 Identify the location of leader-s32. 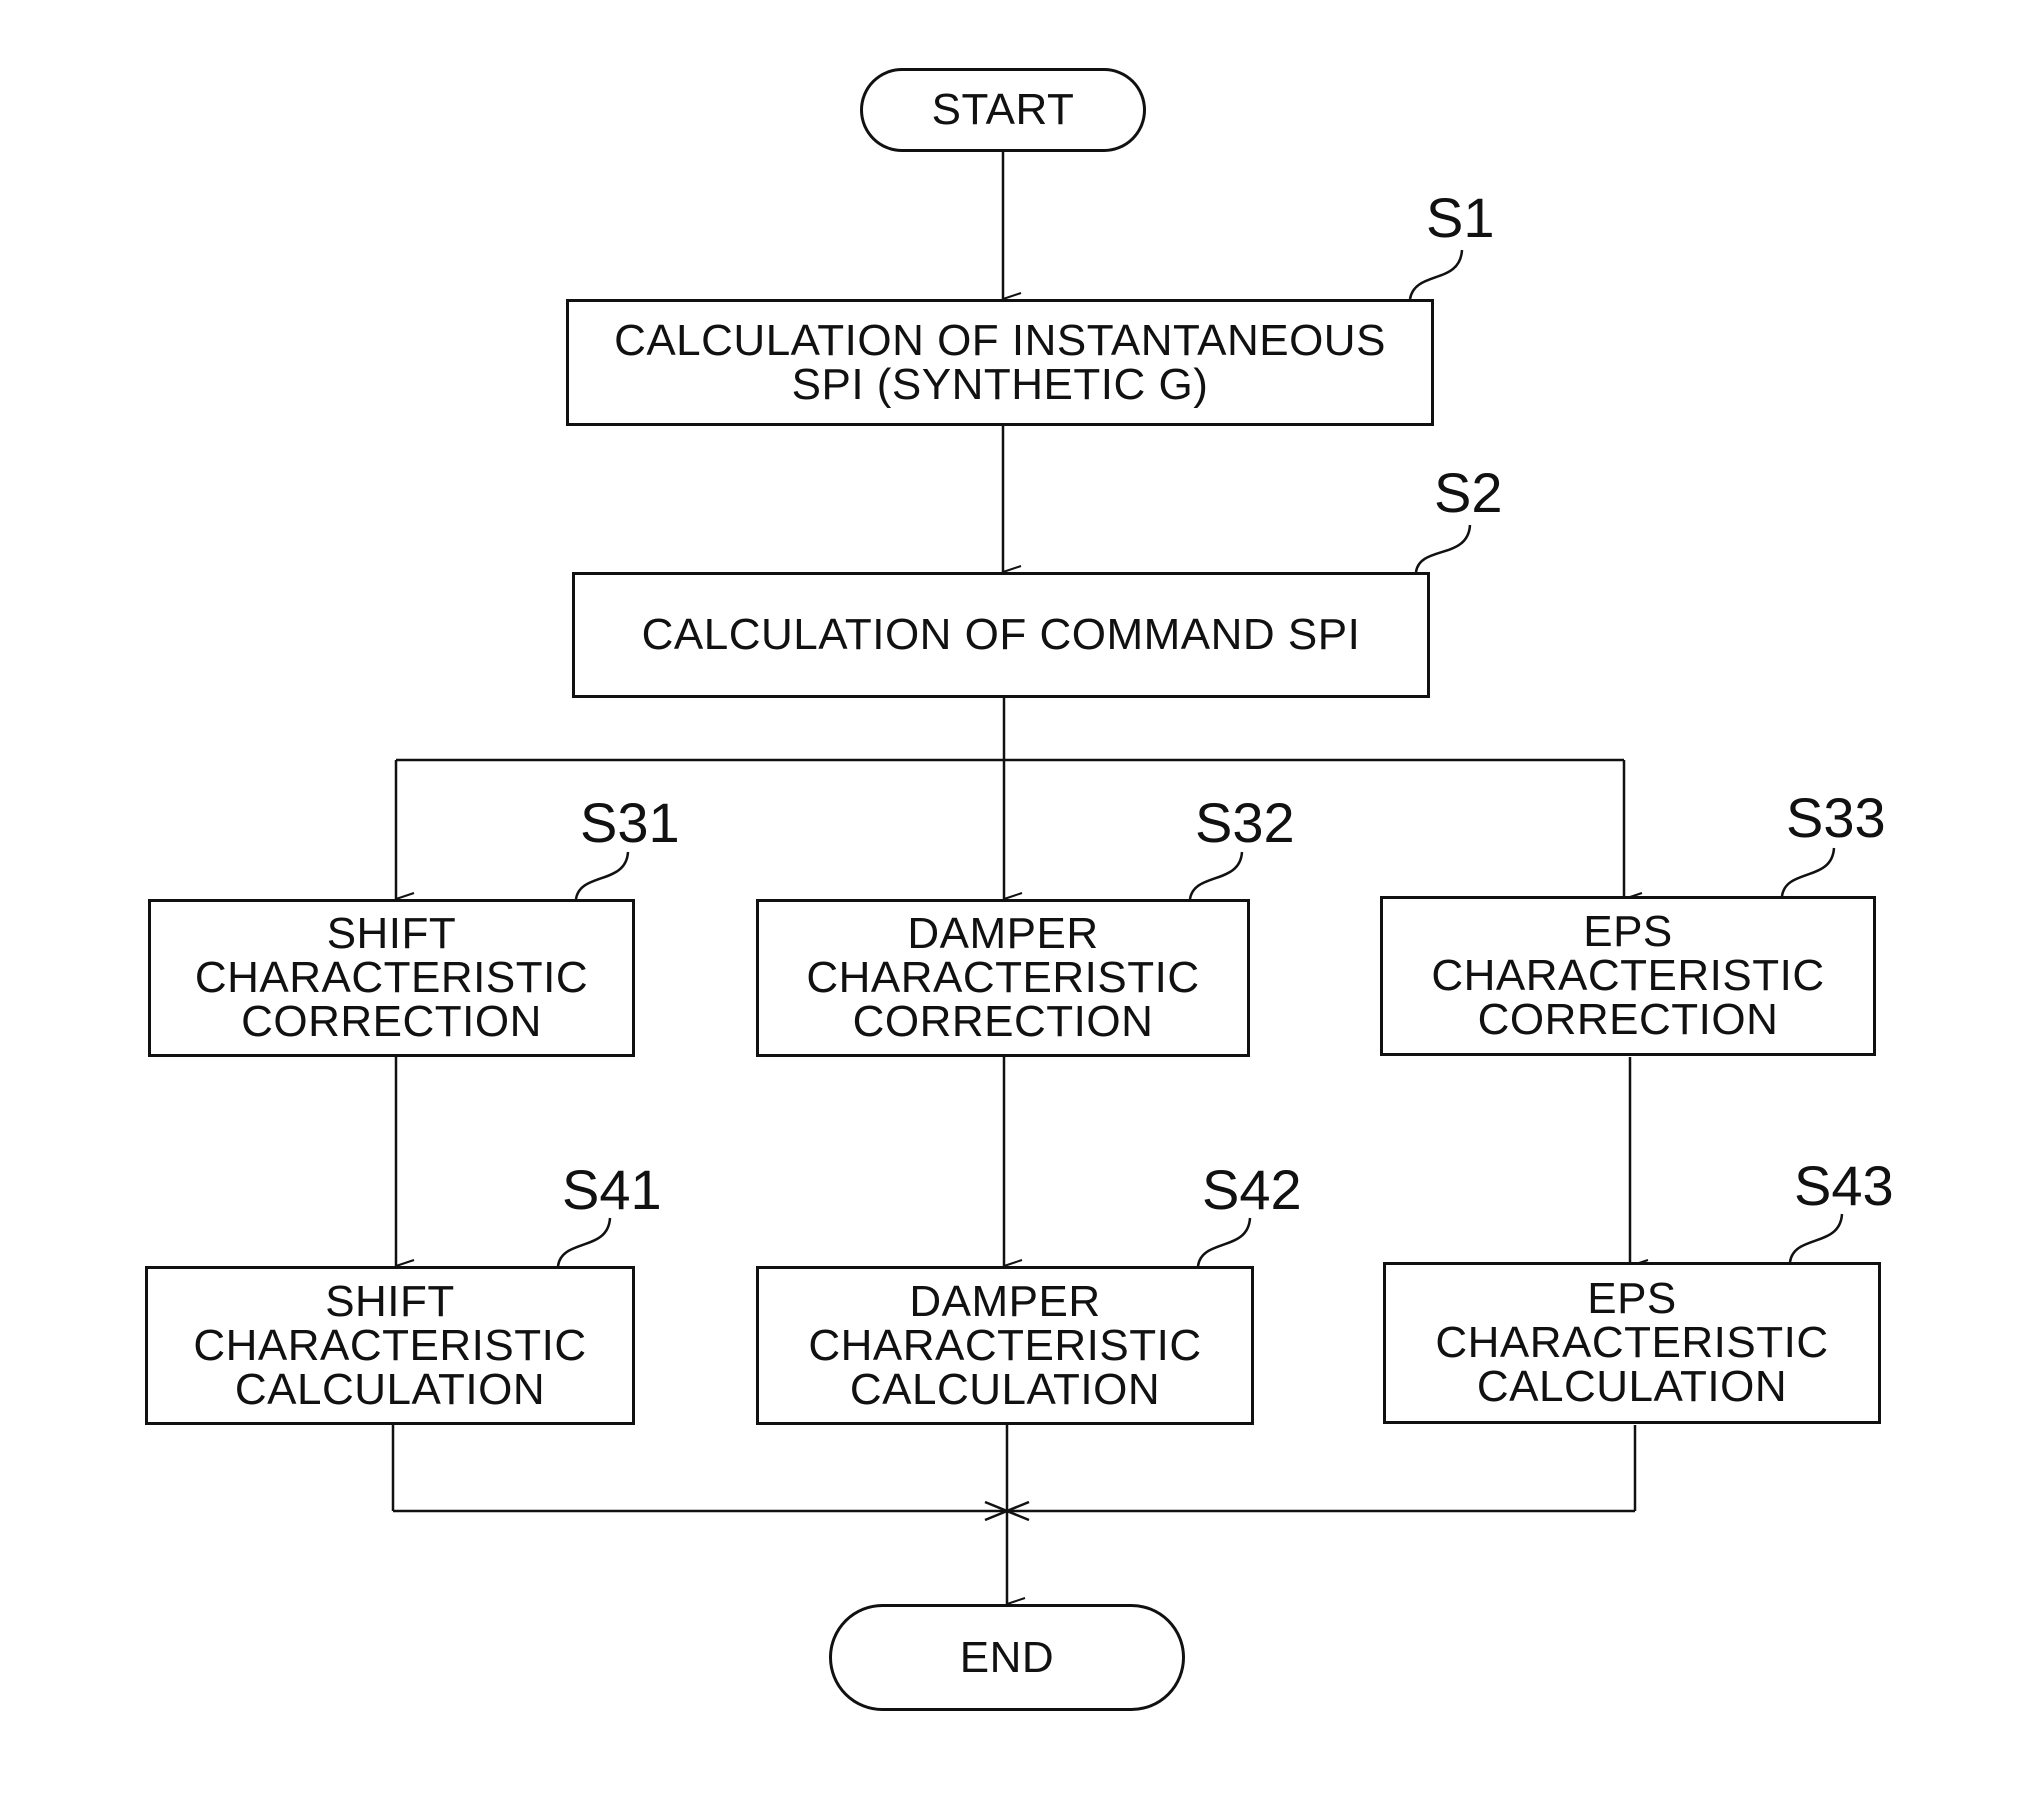
(1216, 875).